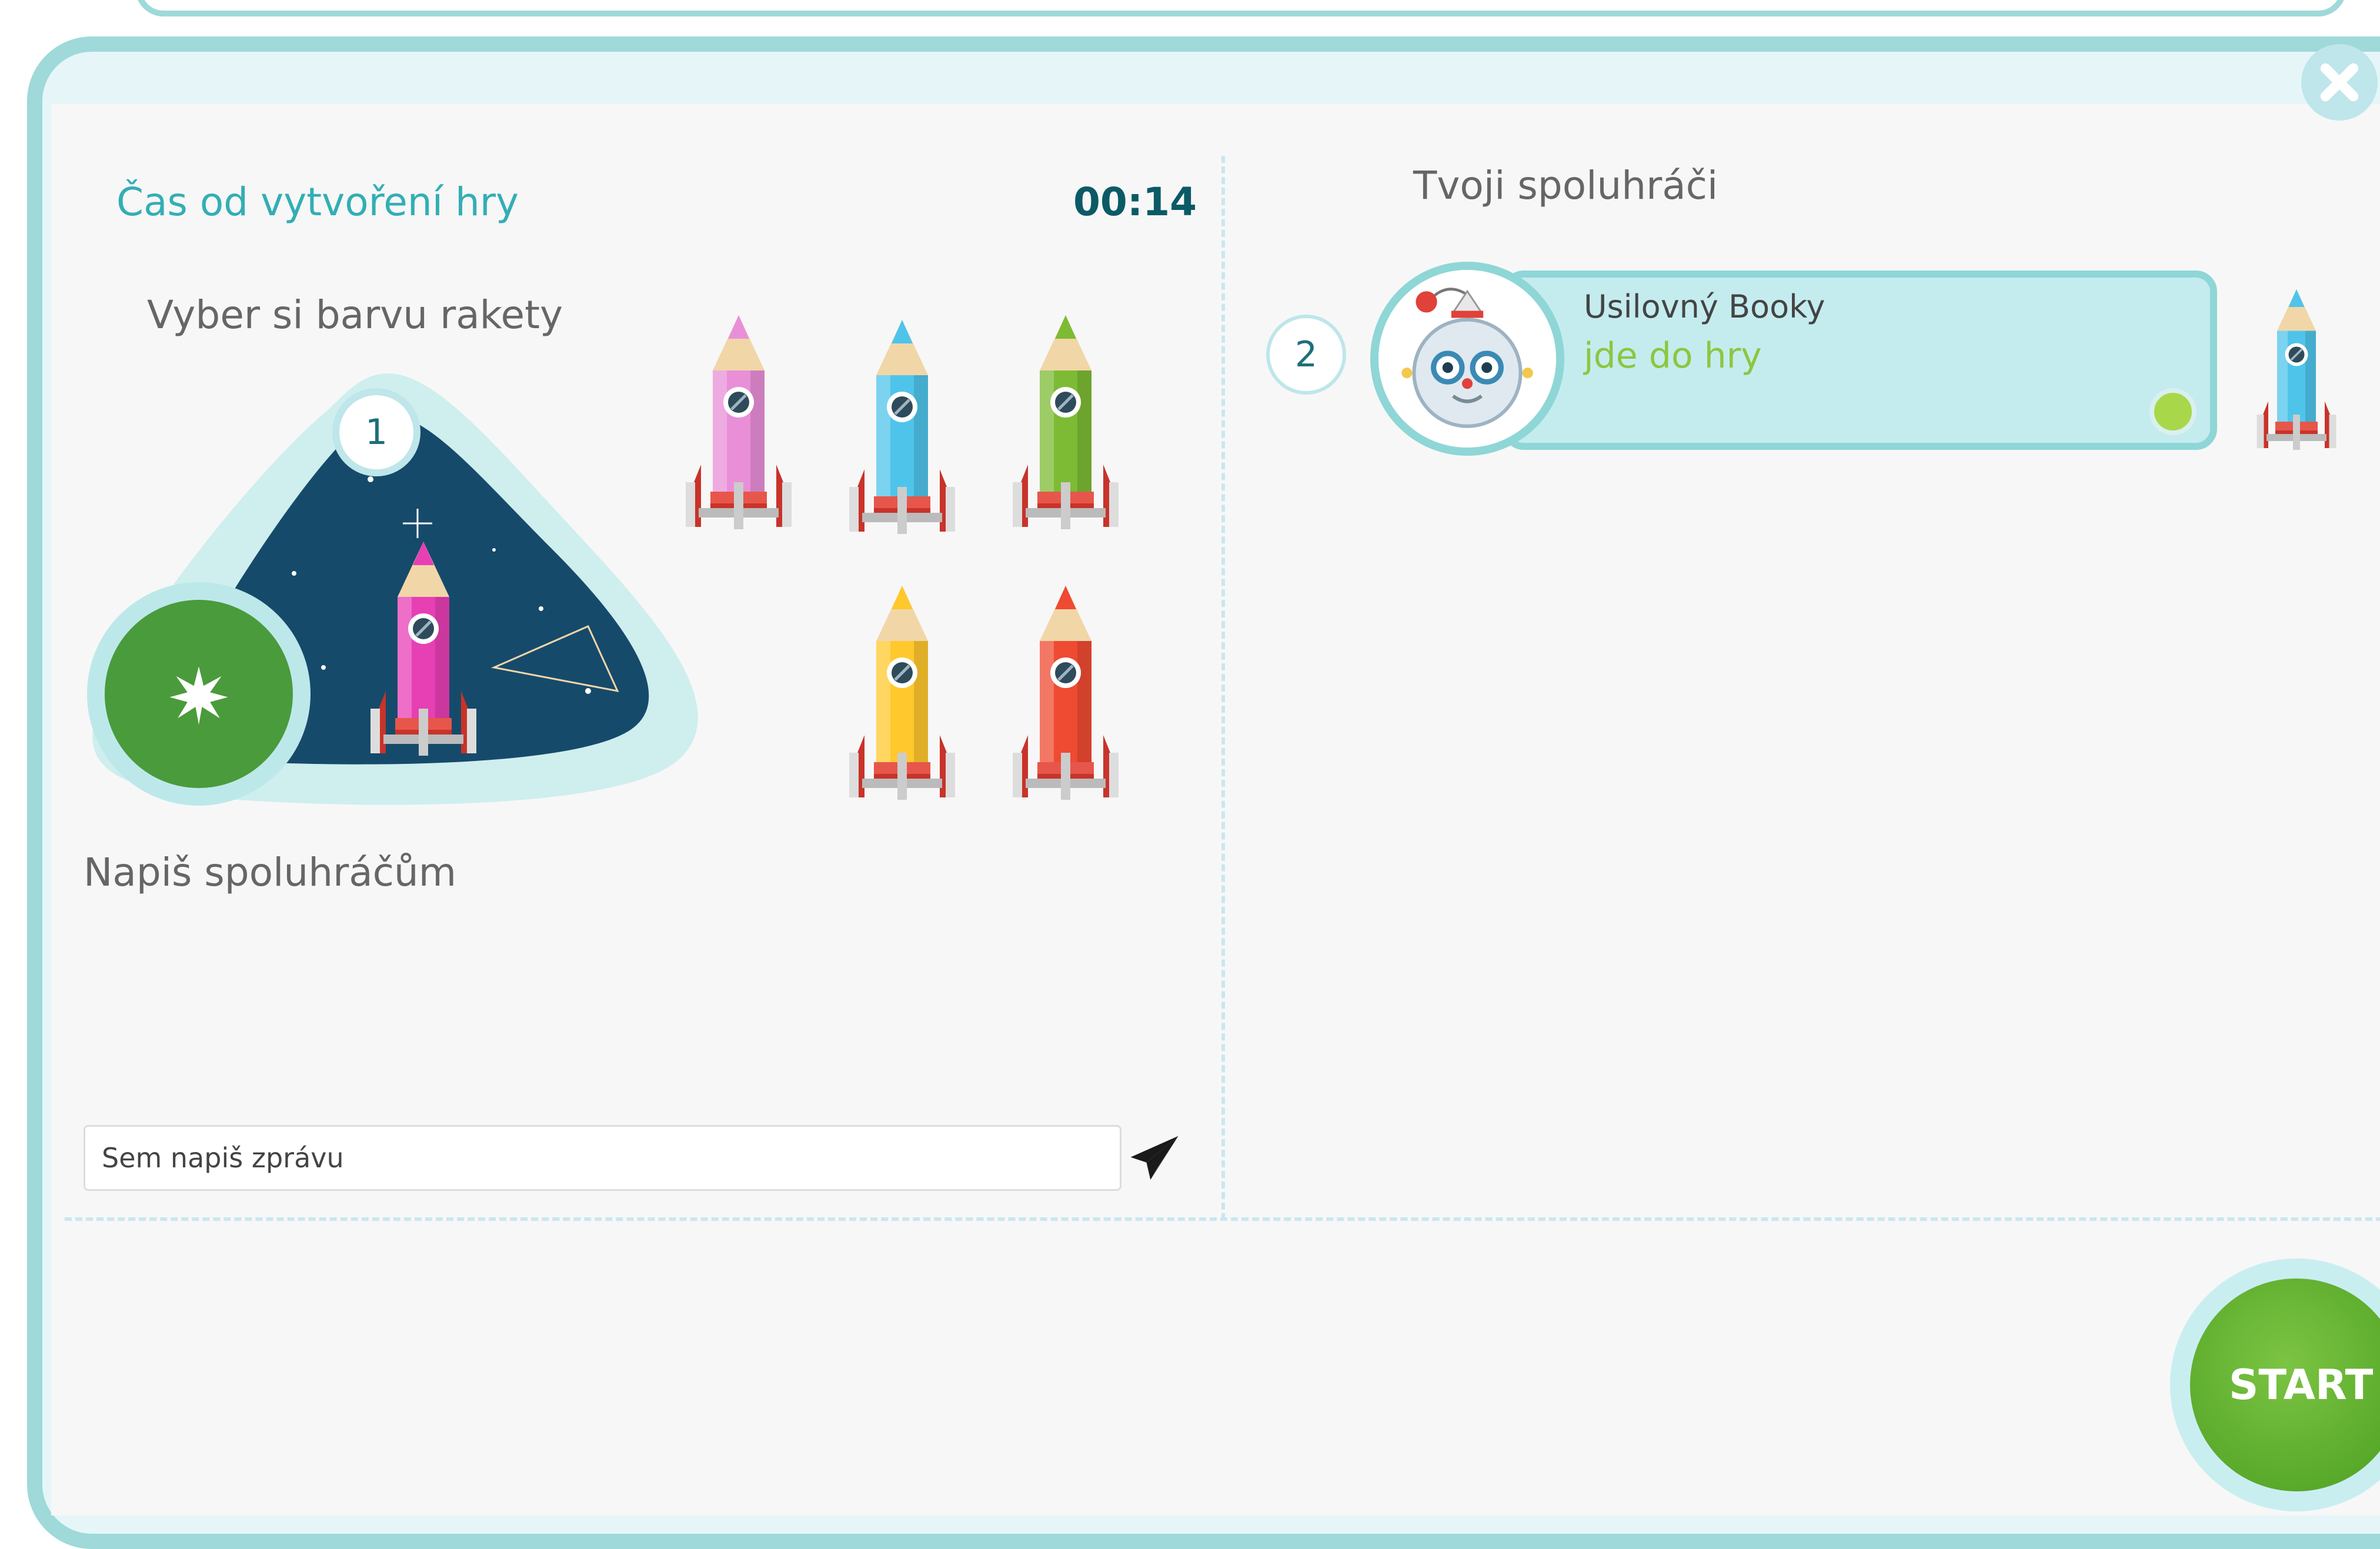  Describe the element at coordinates (602, 1158) in the screenshot. I see `chat-message-input` at that location.